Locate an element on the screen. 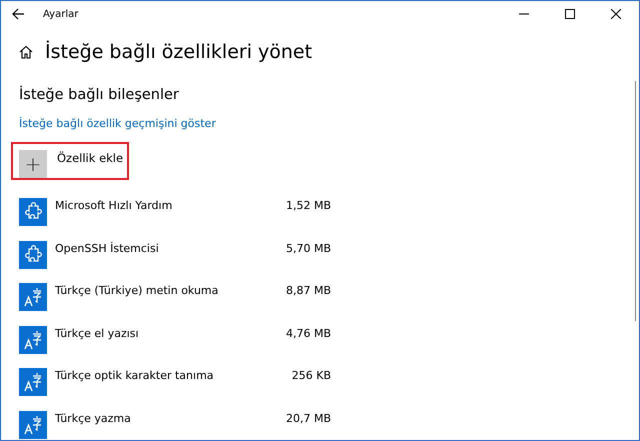 This screenshot has height=441, width=640. page-title: İsteğe bağlı özellikleri yönet is located at coordinates (178, 52).